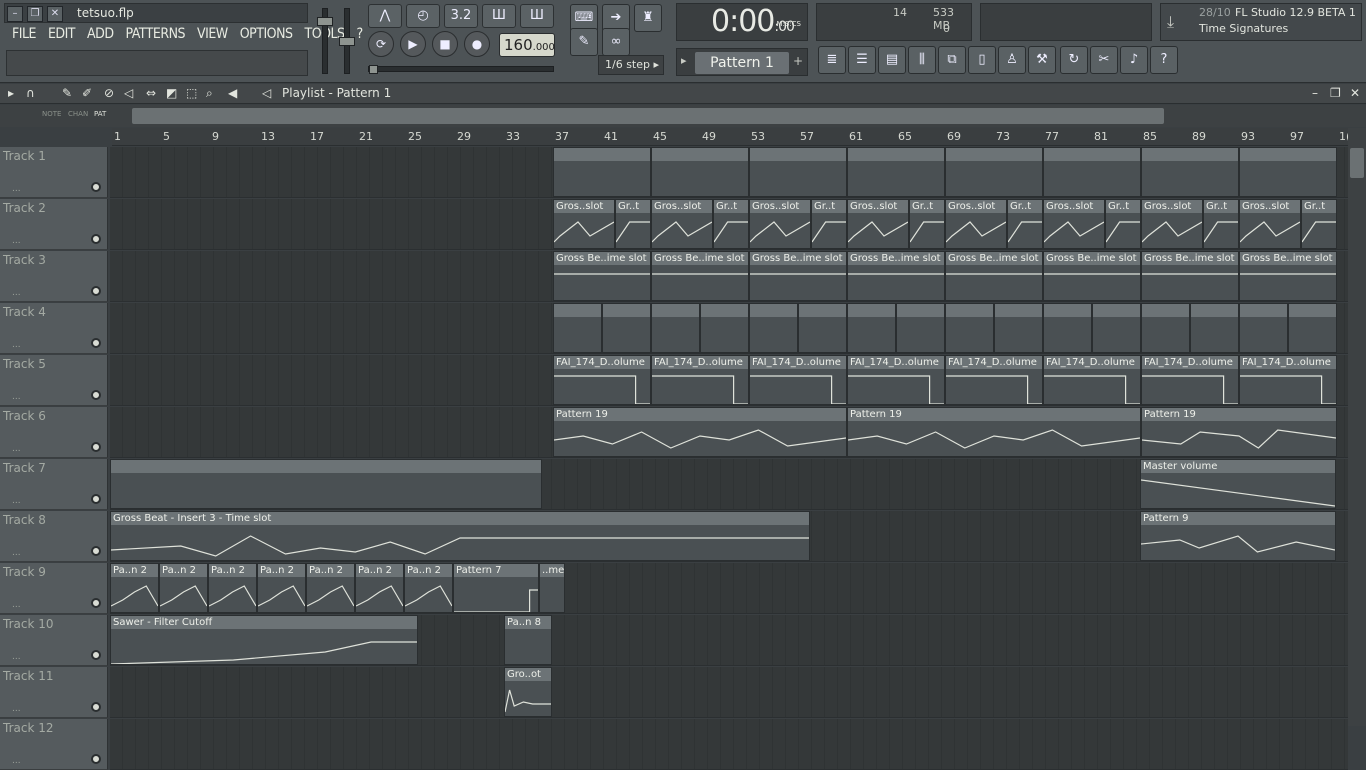 This screenshot has height=770, width=1366. What do you see at coordinates (527, 45) in the screenshot?
I see `tempo-display: 160.000` at bounding box center [527, 45].